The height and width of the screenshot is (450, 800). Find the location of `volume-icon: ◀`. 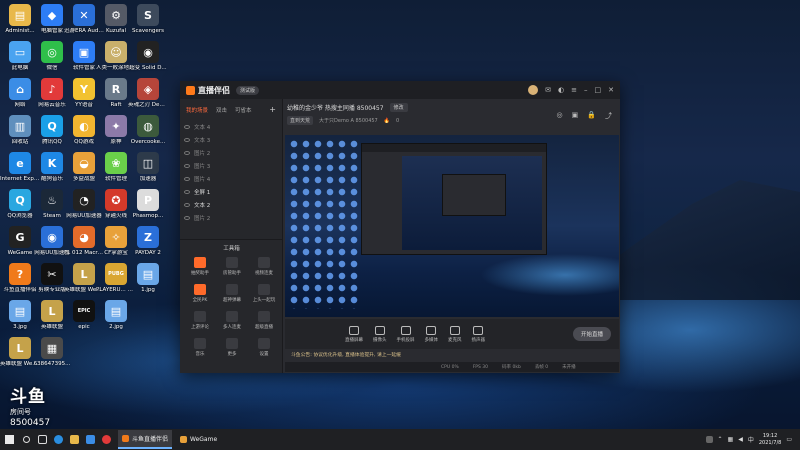

volume-icon: ◀ is located at coordinates (740, 439).